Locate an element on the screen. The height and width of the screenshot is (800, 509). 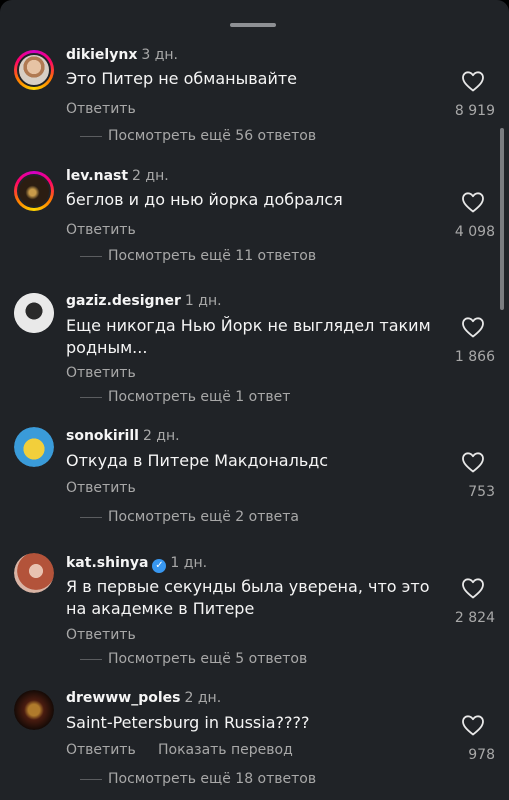
view-replies-label: Посмотреть ещё 56 ответов is located at coordinates (212, 136).